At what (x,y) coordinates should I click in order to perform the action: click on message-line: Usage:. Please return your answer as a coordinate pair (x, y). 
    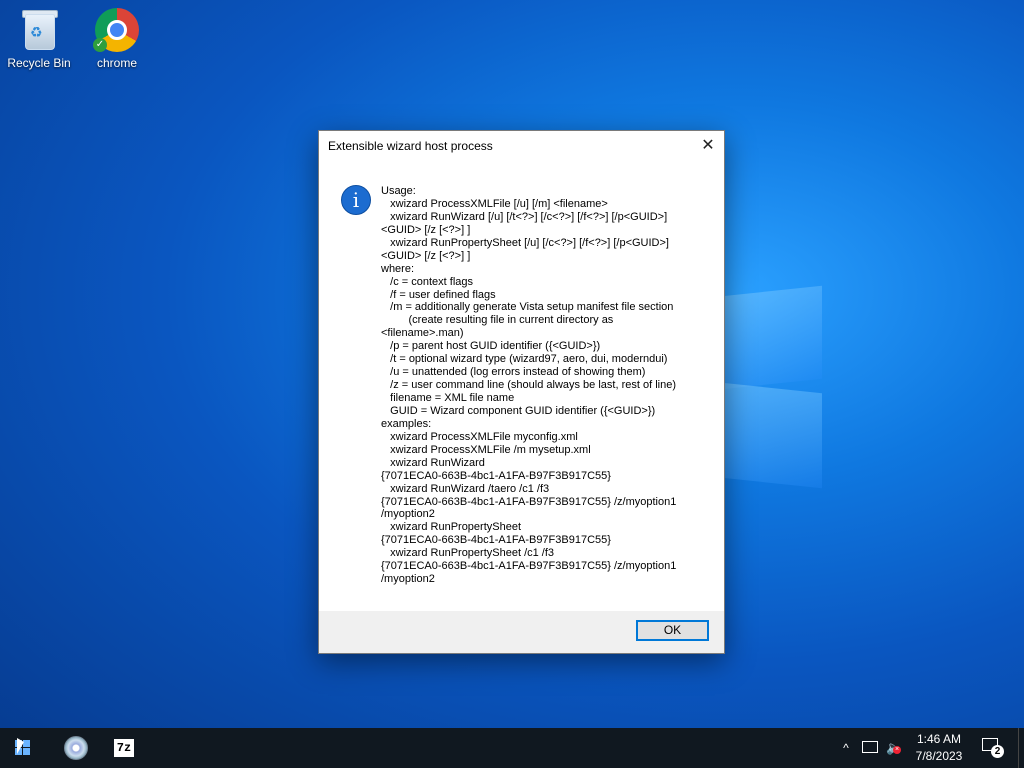
    Looking at the image, I should click on (398, 191).